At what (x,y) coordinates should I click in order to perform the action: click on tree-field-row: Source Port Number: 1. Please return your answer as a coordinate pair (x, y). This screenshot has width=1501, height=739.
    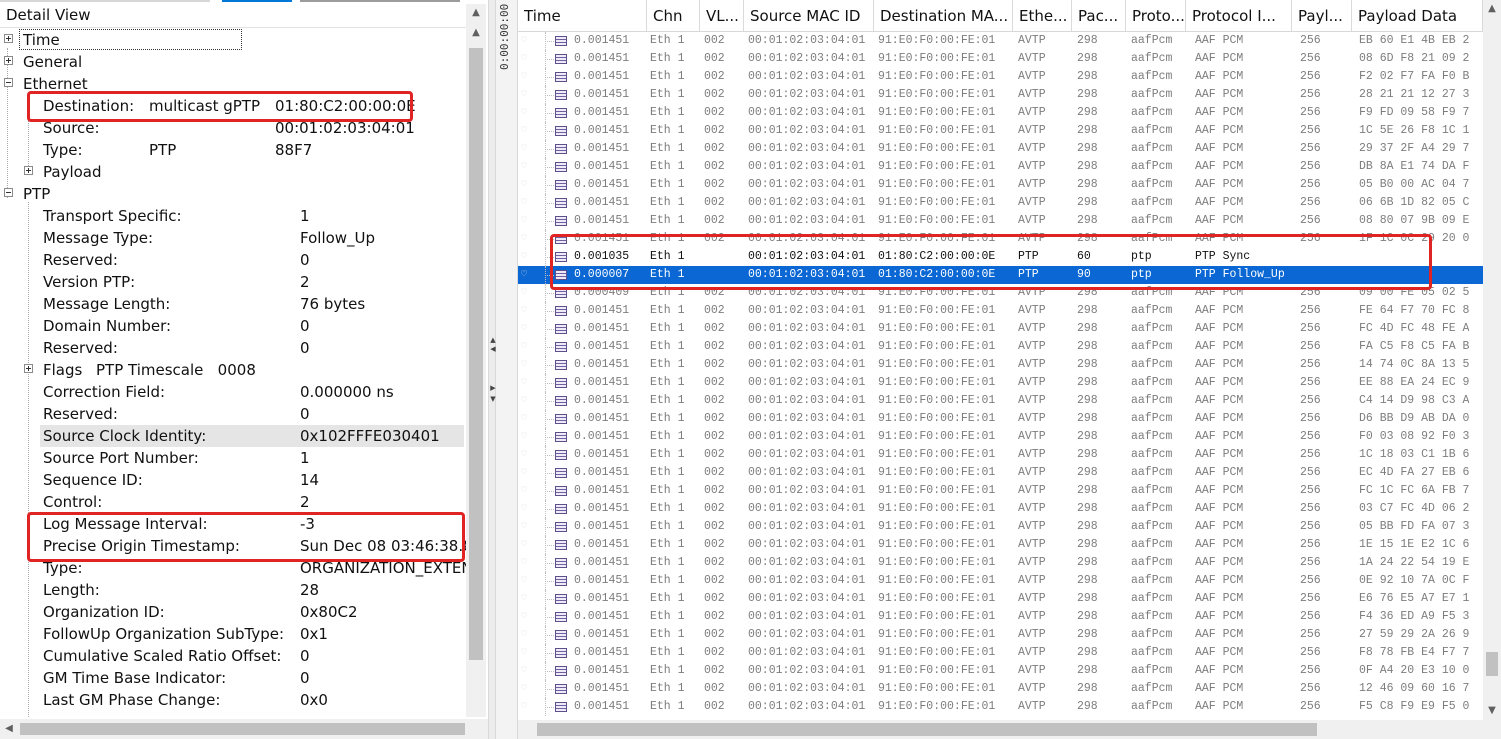
    Looking at the image, I should click on (233, 458).